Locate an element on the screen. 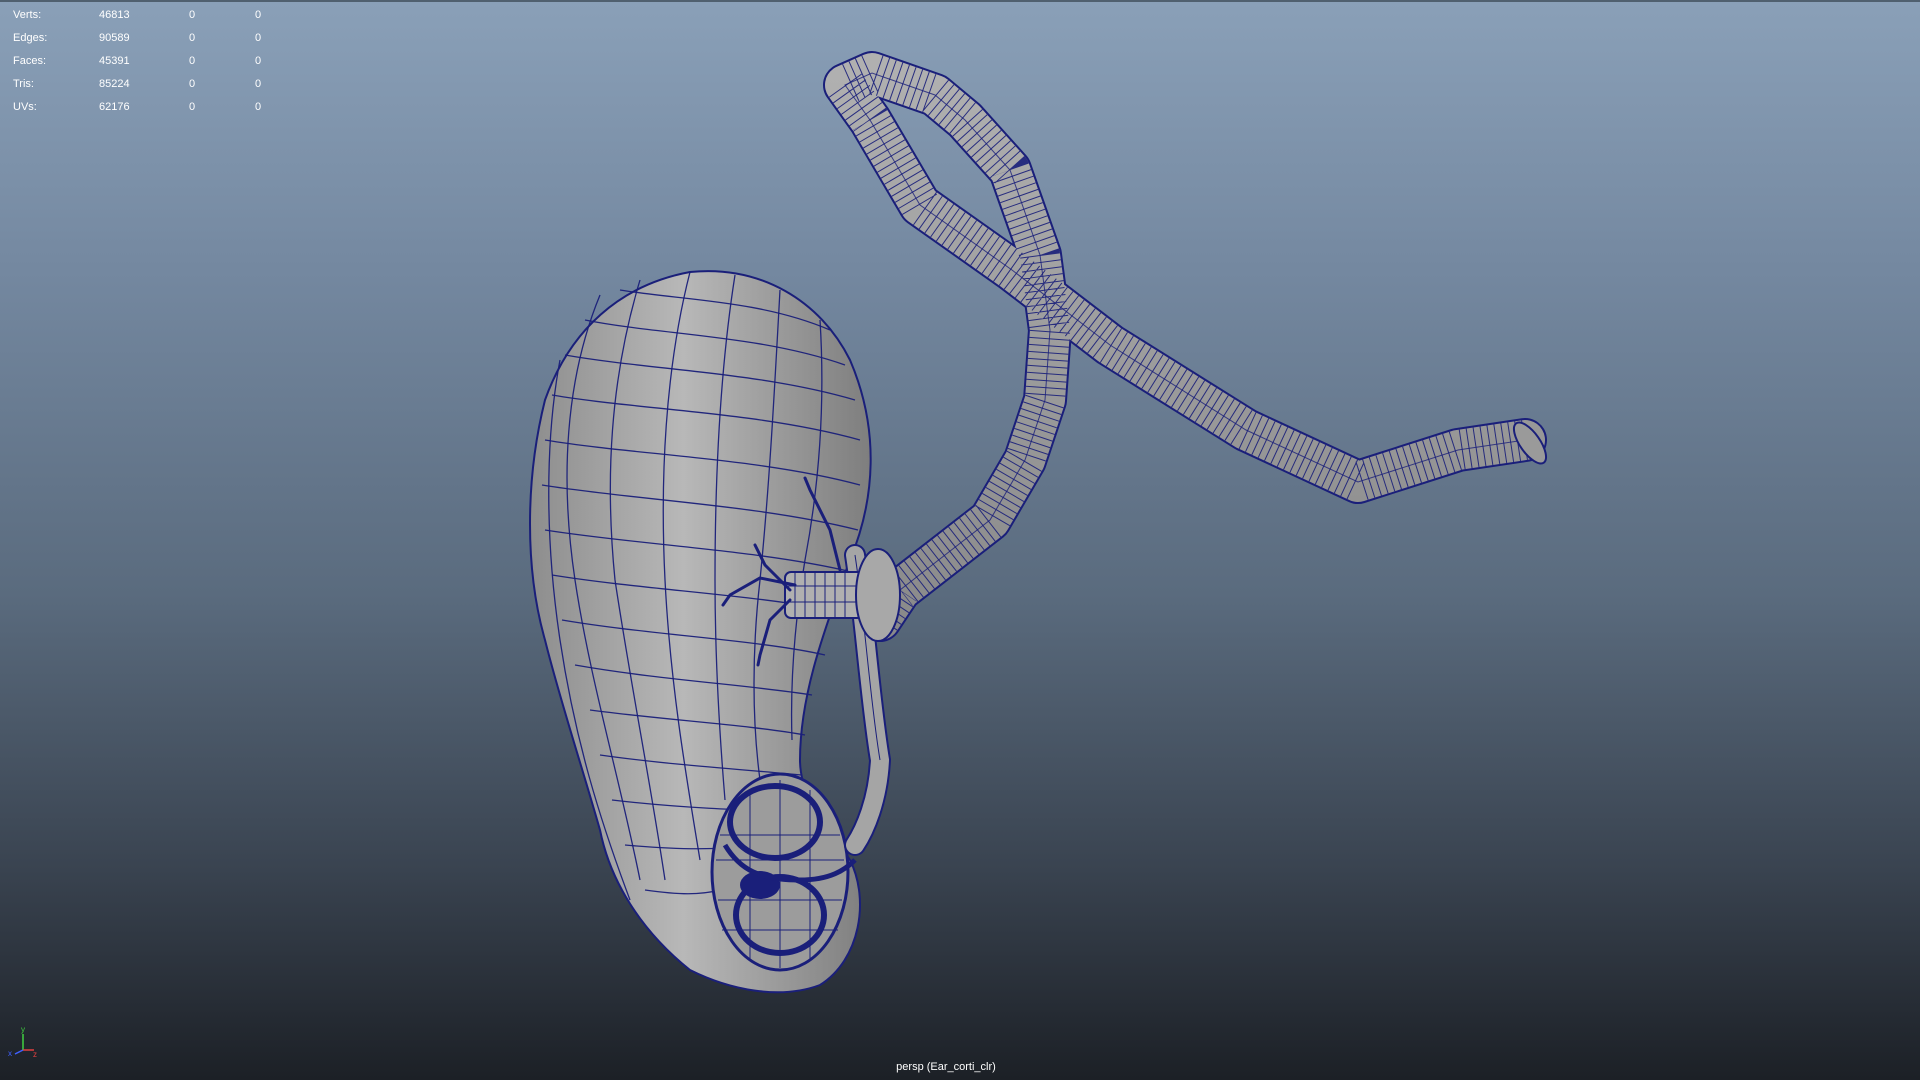 Image resolution: width=1920 pixels, height=1080 pixels. hud-total: 90589 is located at coordinates (114, 38).